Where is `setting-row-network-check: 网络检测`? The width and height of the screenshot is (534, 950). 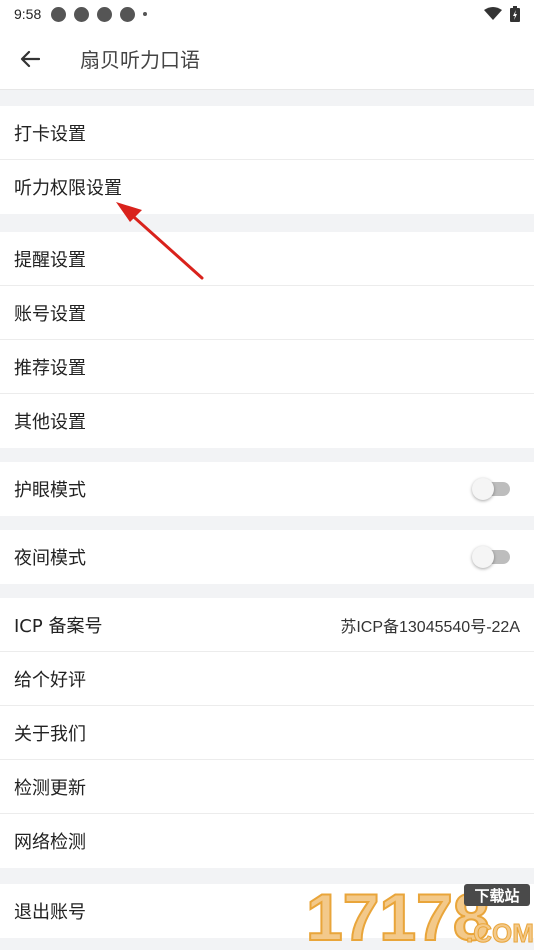 setting-row-network-check: 网络检测 is located at coordinates (267, 841).